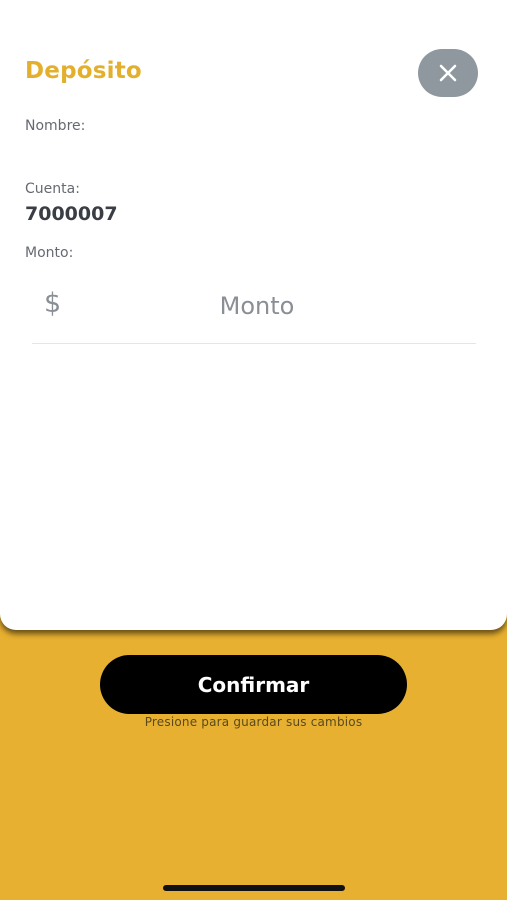  What do you see at coordinates (55, 126) in the screenshot?
I see `name-label: Nombre:` at bounding box center [55, 126].